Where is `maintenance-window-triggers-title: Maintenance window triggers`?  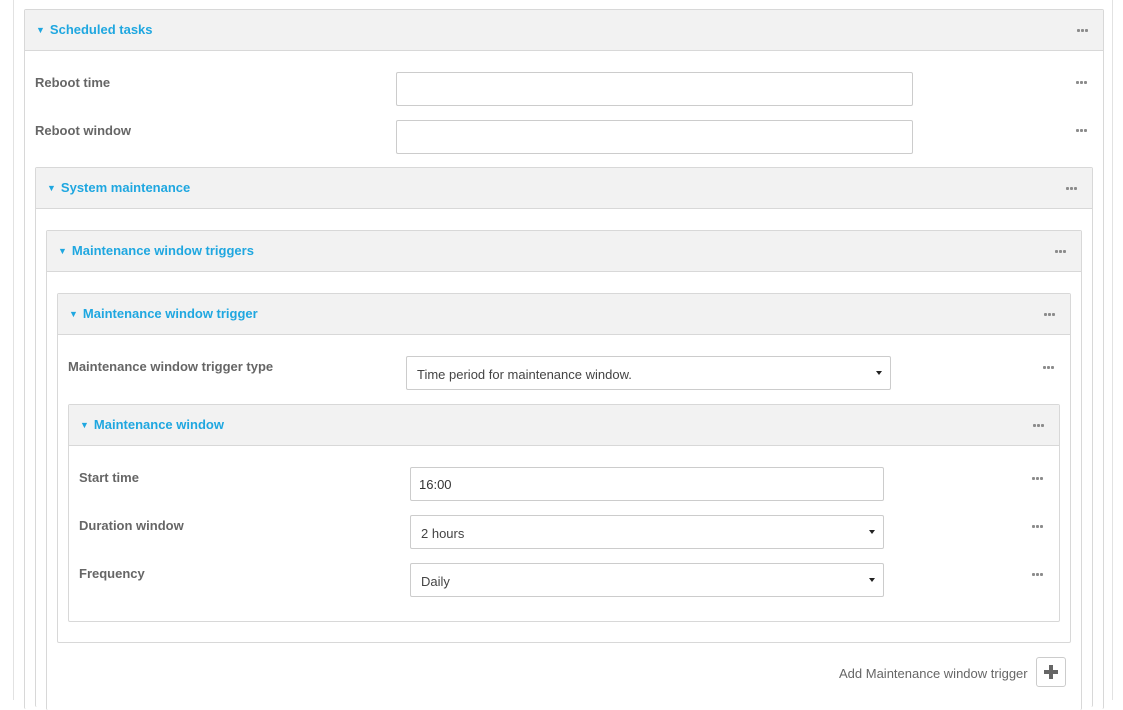 maintenance-window-triggers-title: Maintenance window triggers is located at coordinates (162, 250).